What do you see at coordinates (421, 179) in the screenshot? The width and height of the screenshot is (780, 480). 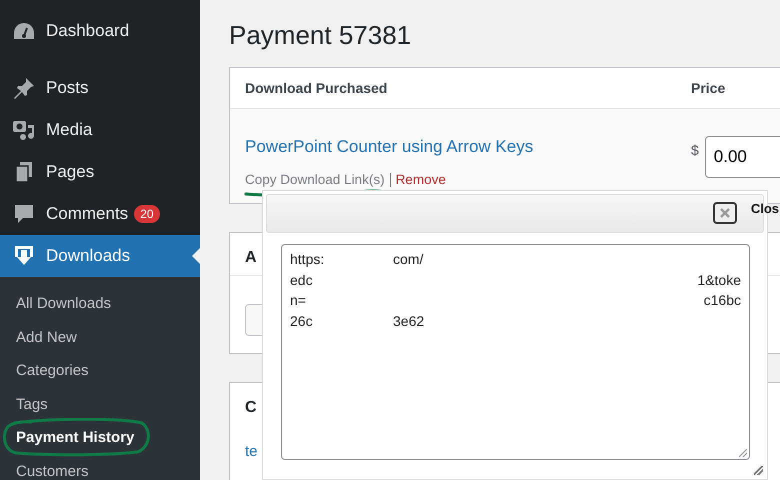 I see `remove-link: Remove` at bounding box center [421, 179].